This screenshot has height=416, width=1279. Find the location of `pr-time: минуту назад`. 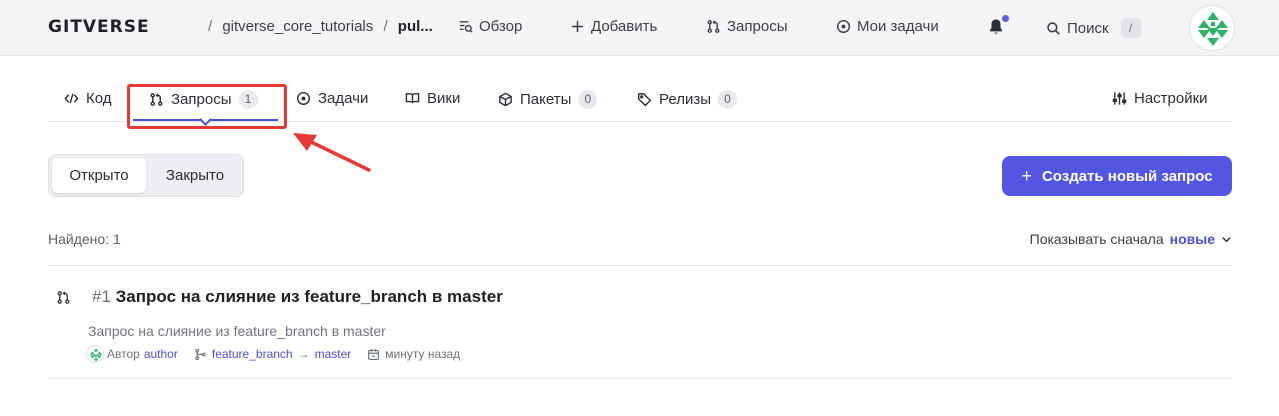

pr-time: минуту назад is located at coordinates (423, 354).